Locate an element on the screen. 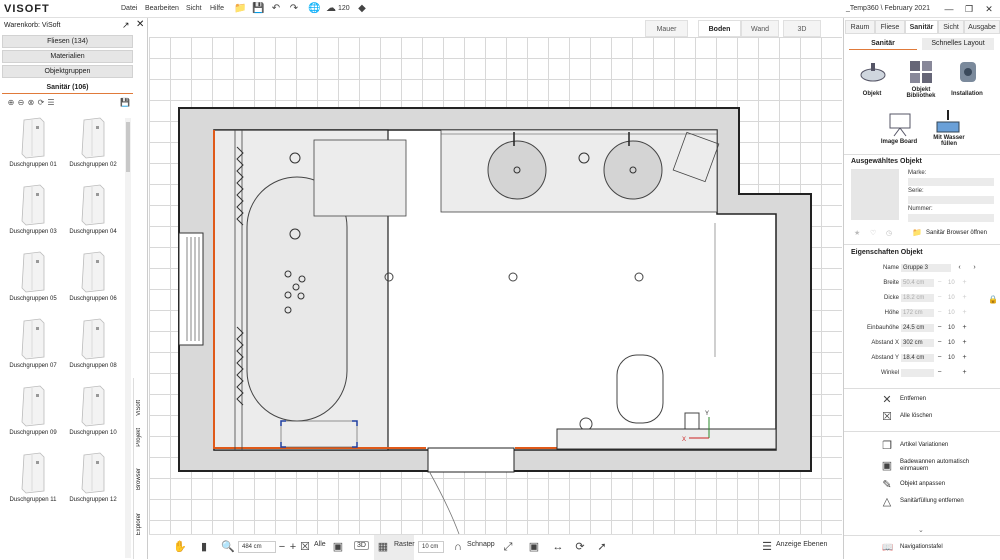 This screenshot has width=1000, height=560. installation-icon is located at coordinates (968, 72).